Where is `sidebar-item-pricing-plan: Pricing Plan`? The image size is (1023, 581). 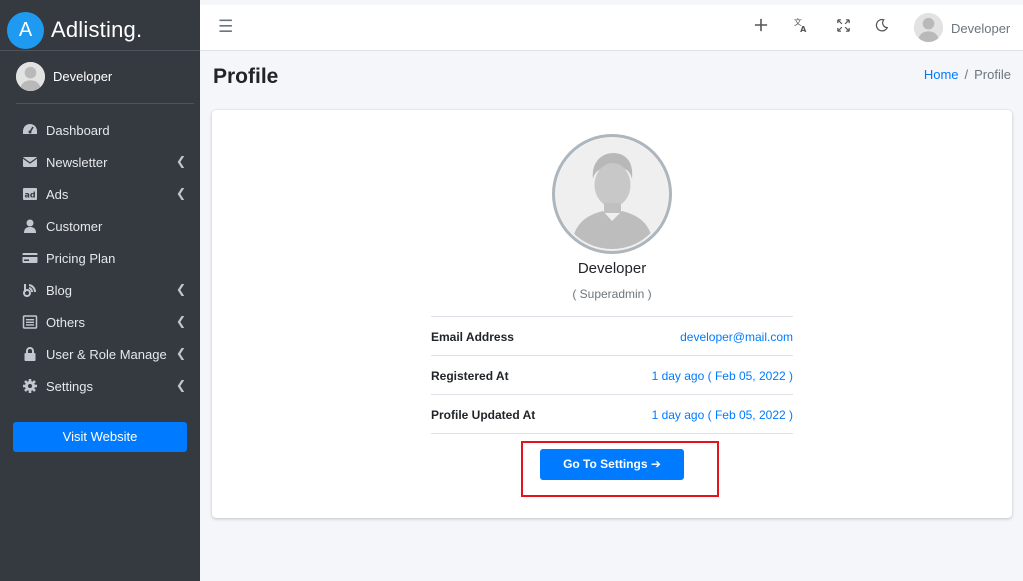 sidebar-item-pricing-plan: Pricing Plan is located at coordinates (100, 258).